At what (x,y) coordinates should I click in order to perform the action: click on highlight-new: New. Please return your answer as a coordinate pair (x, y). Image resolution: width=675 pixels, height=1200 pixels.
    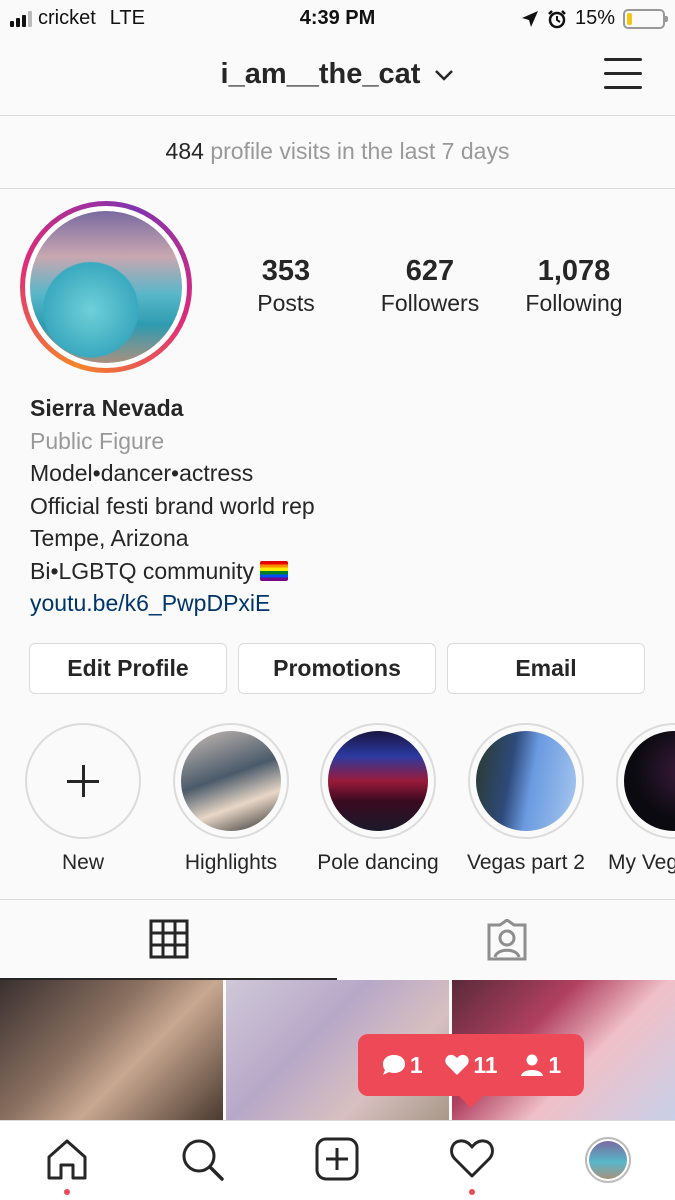
    Looking at the image, I should click on (83, 799).